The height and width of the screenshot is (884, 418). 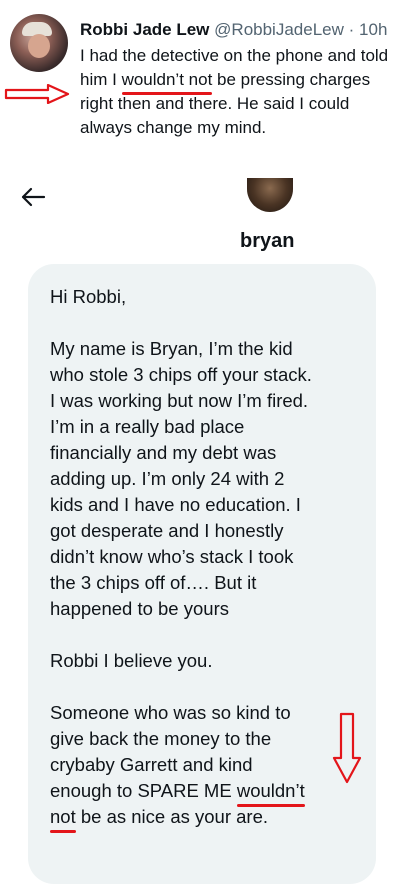 What do you see at coordinates (167, 478) in the screenshot?
I see `message-line: adding up. I’m only 24 with 2` at bounding box center [167, 478].